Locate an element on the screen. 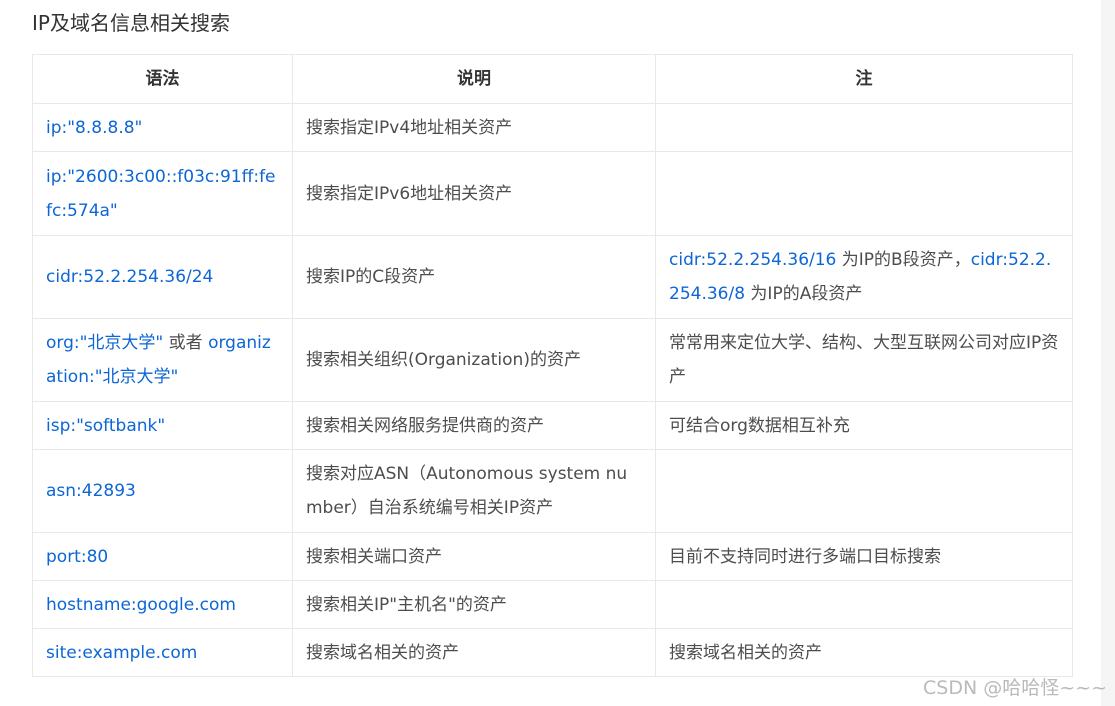 The width and height of the screenshot is (1115, 706). note-link: cidr:52.2.254.36/16 is located at coordinates (752, 260).